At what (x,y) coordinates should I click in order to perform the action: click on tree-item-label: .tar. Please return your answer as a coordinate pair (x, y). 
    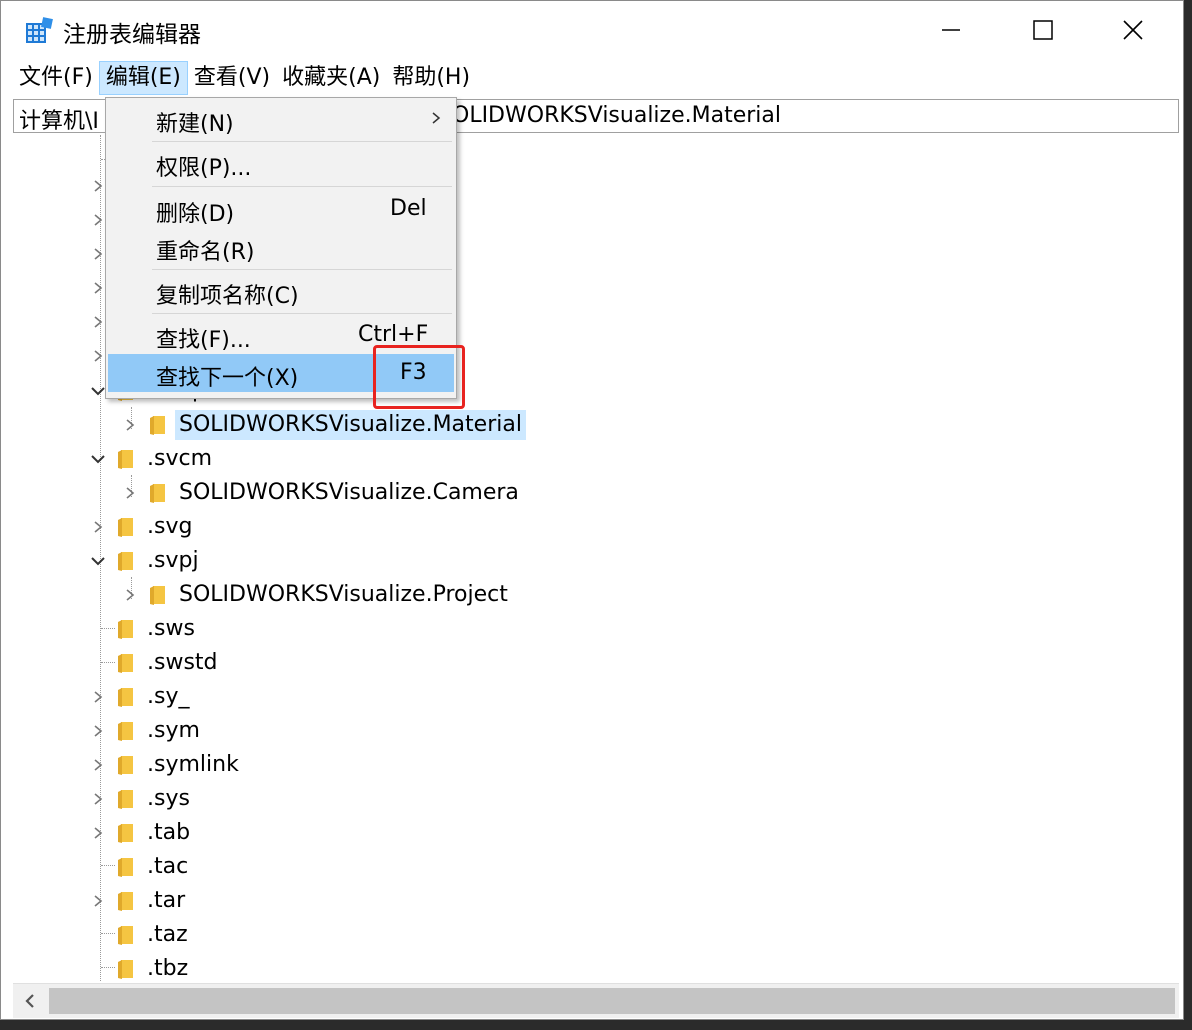
    Looking at the image, I should click on (166, 900).